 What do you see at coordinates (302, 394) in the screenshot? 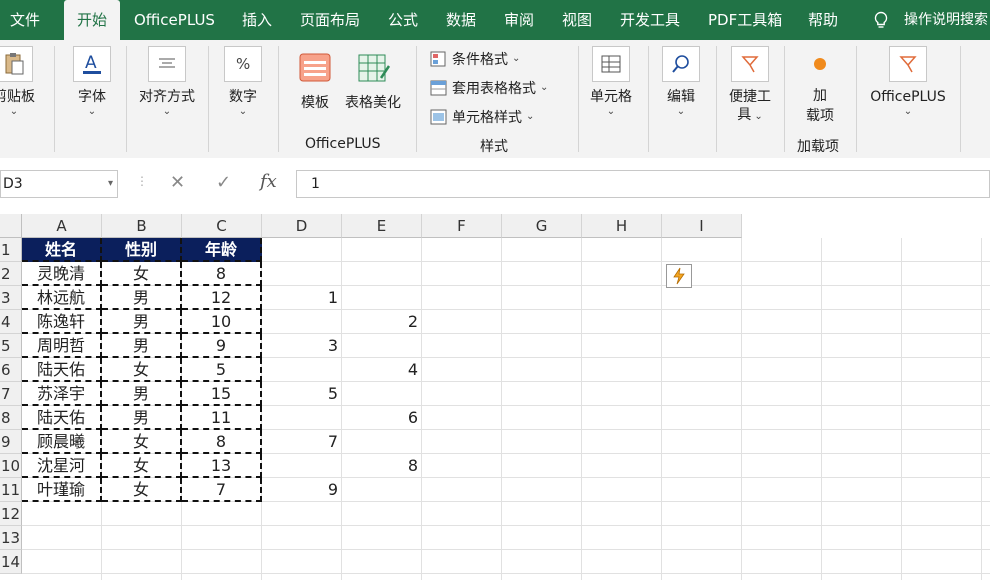
I see `cell-D7: 5` at bounding box center [302, 394].